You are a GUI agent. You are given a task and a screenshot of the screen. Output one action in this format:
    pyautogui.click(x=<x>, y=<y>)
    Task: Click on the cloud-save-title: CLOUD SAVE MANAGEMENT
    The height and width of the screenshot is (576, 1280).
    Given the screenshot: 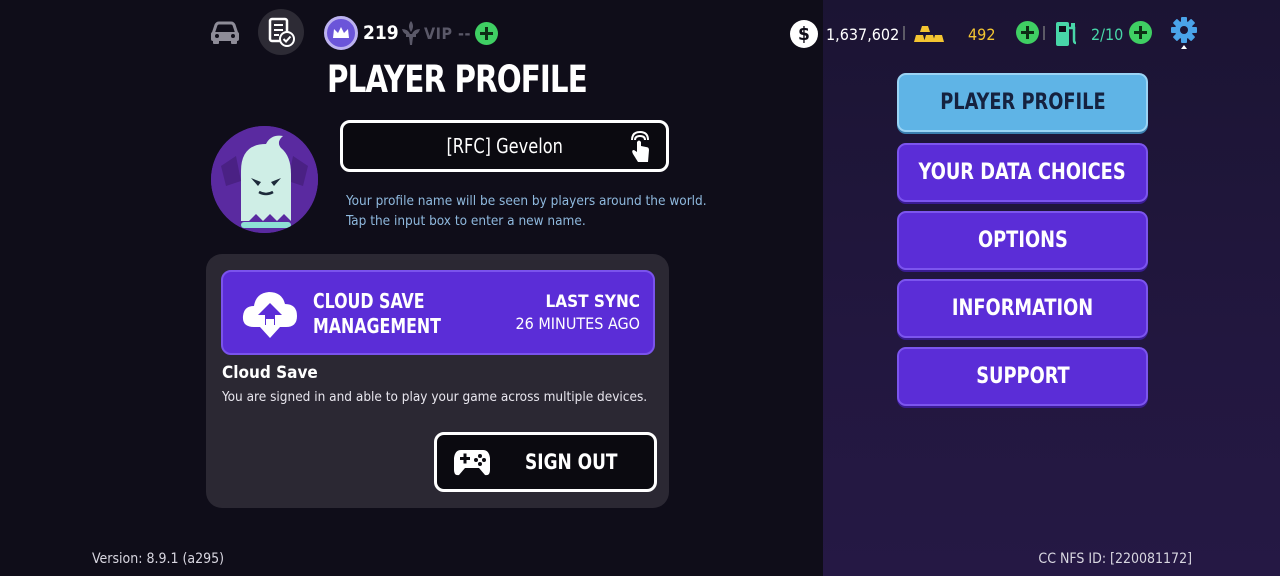 What is the action you would take?
    pyautogui.click(x=377, y=314)
    